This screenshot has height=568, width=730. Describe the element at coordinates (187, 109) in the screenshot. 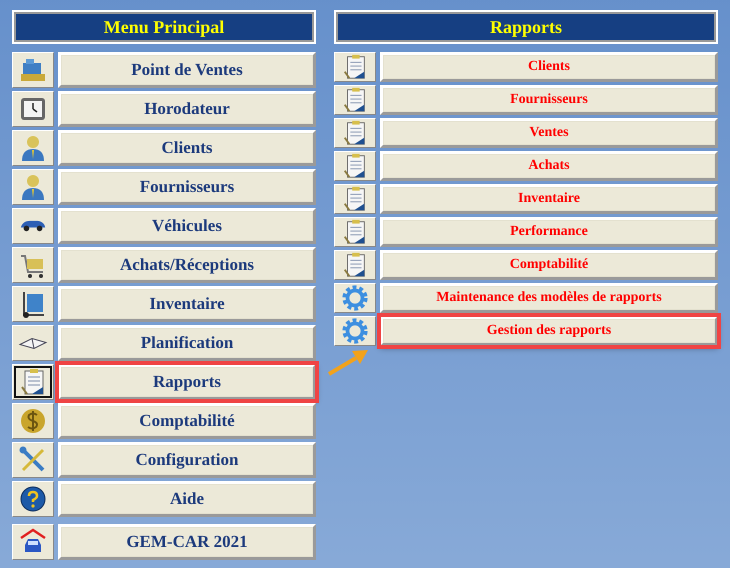

I see `menu-button: Horodateur` at that location.